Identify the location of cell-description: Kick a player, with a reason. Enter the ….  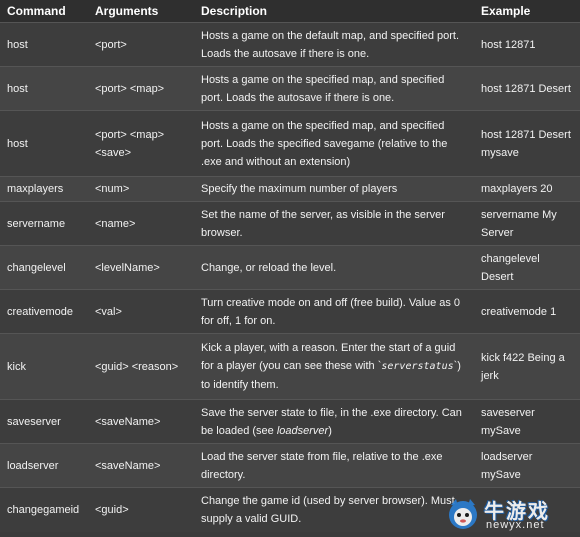
(334, 366).